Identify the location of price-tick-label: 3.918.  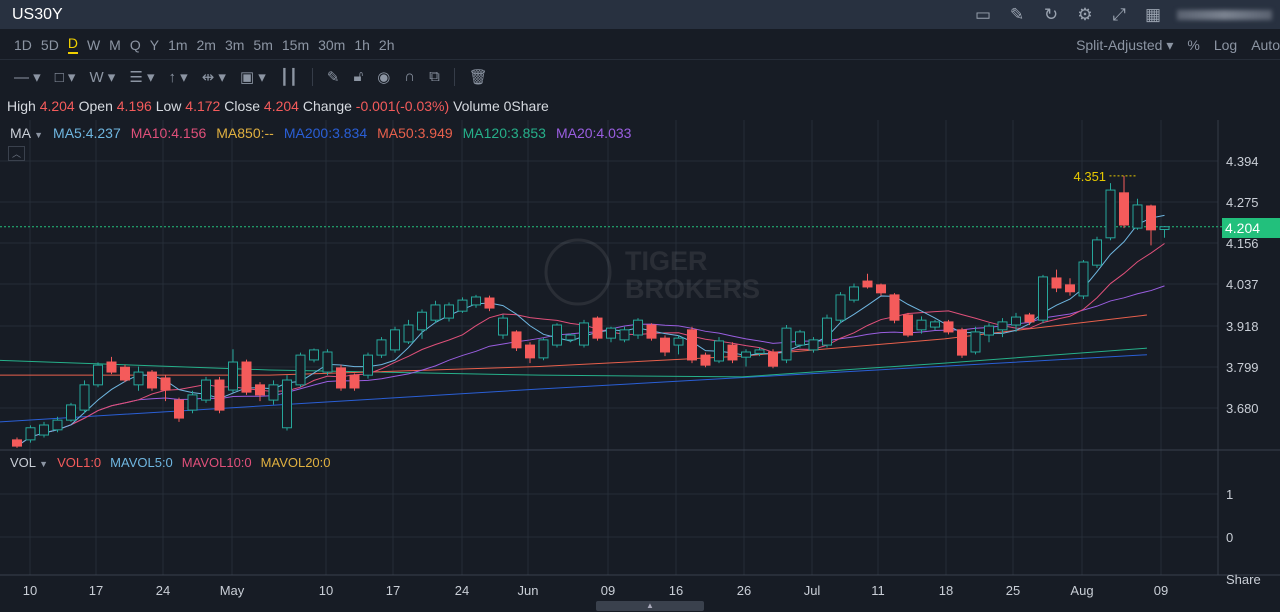
(1242, 326).